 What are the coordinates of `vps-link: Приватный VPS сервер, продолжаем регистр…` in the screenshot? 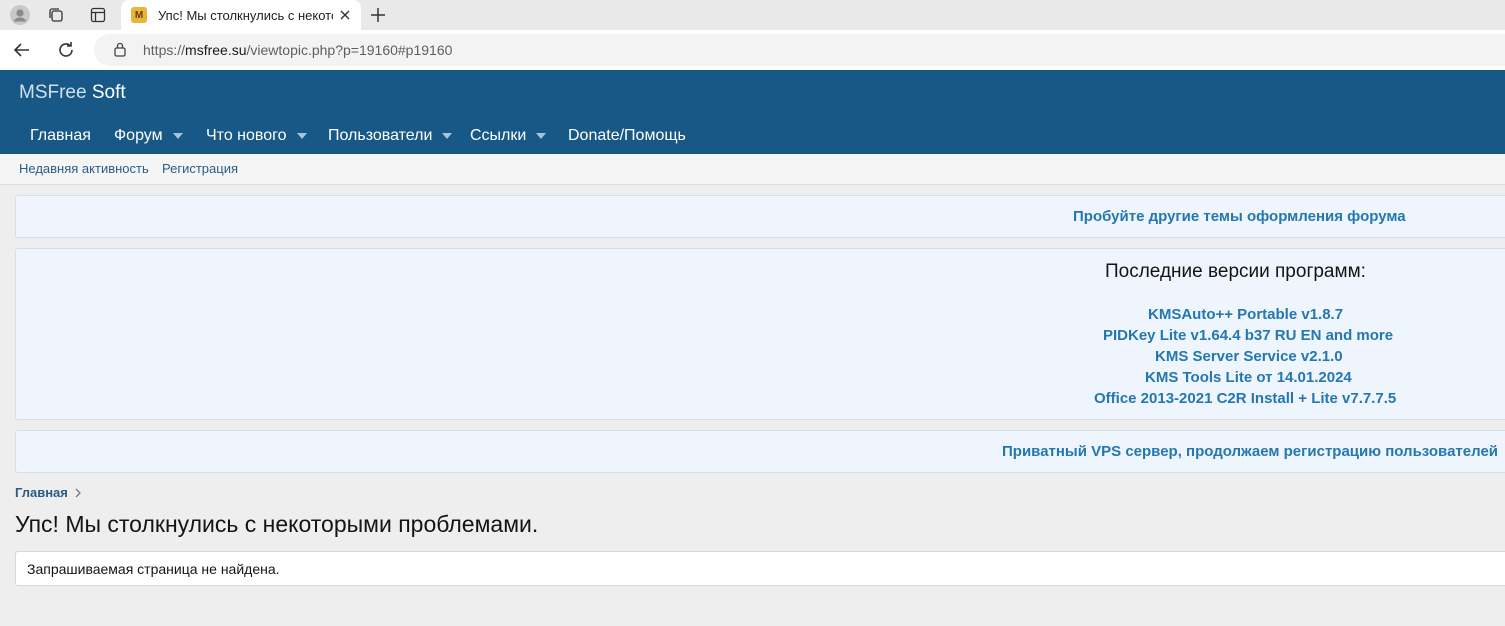 It's located at (1250, 451).